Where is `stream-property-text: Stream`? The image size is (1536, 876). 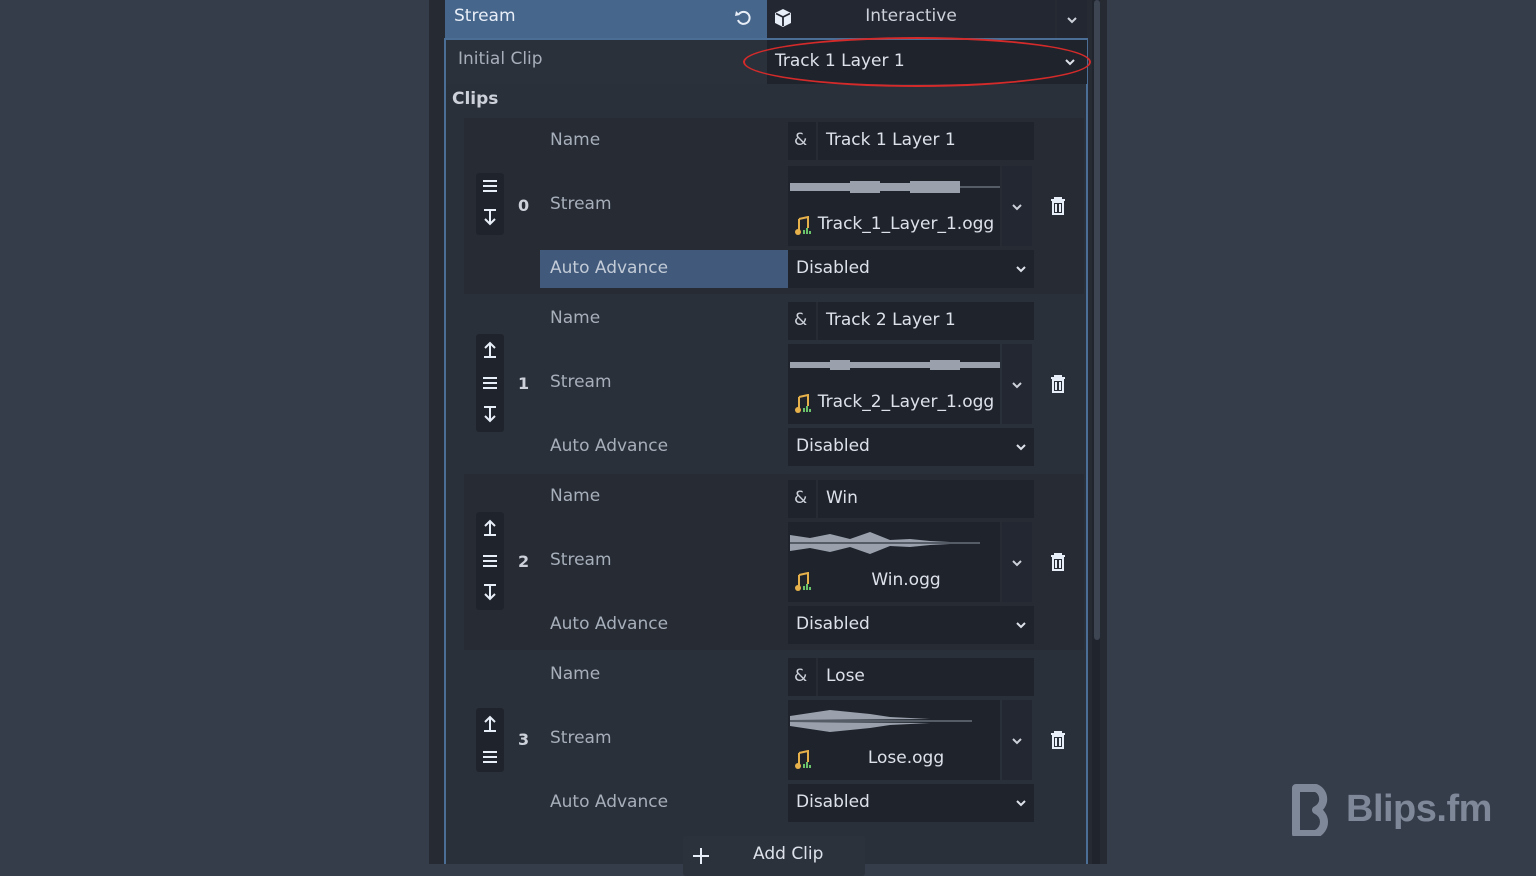 stream-property-text: Stream is located at coordinates (485, 16).